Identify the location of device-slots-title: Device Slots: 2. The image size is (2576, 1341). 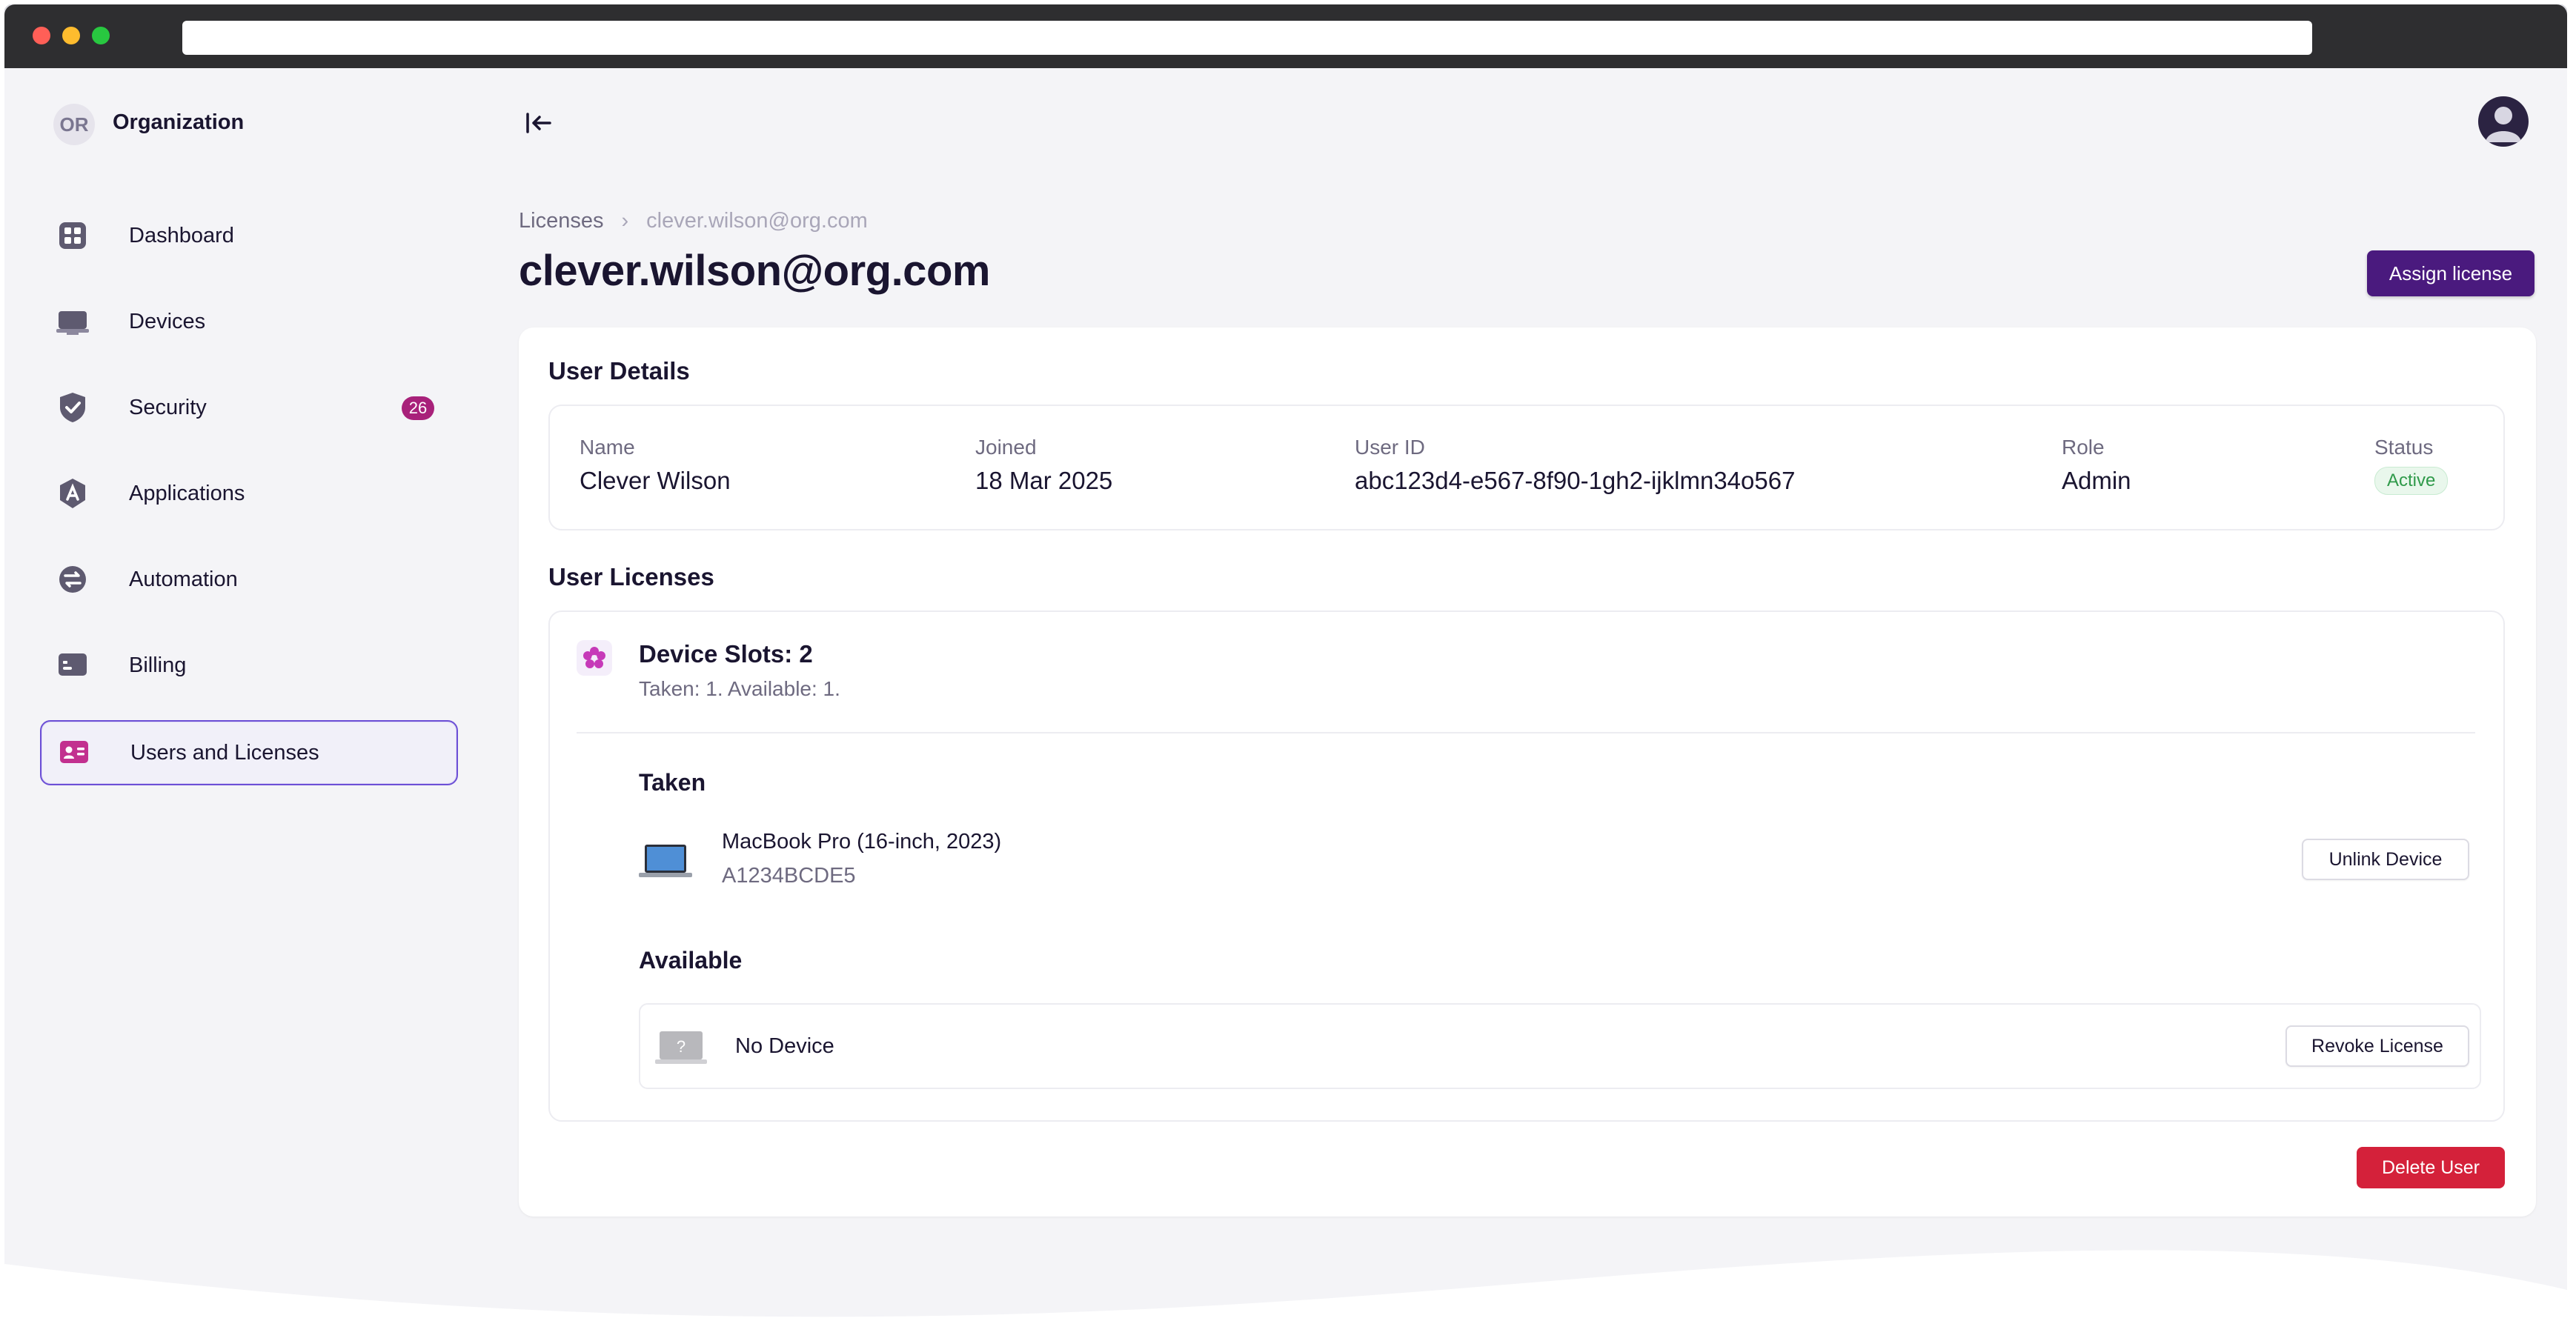
(726, 654).